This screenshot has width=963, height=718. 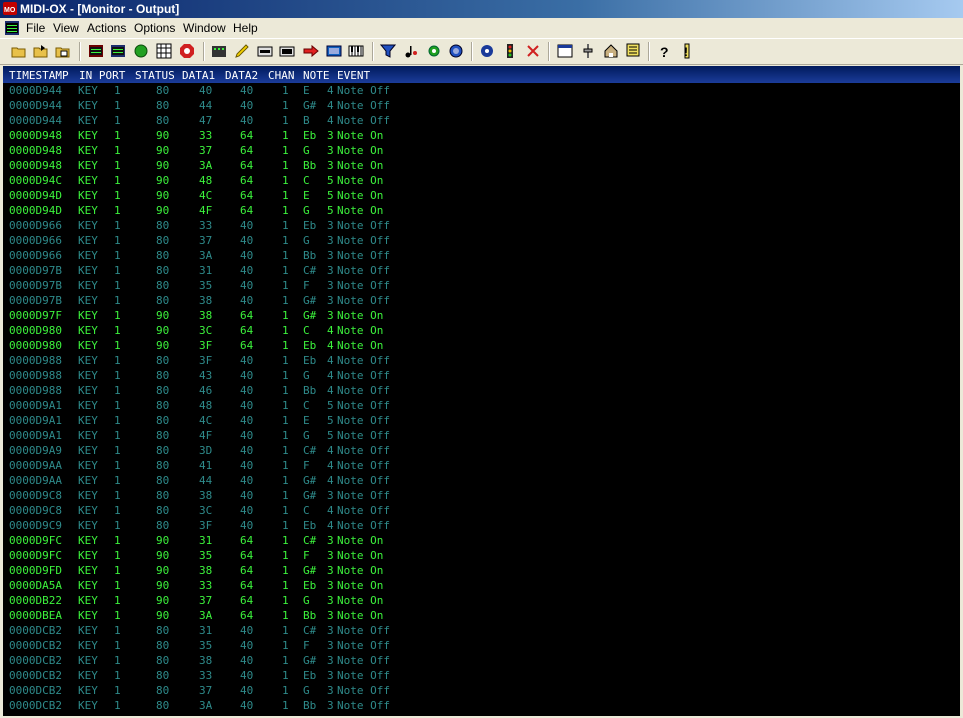 I want to click on event-row: 0000D97B KEY 1 80 35 40 1 F 3 Note Off, so click(x=481, y=285).